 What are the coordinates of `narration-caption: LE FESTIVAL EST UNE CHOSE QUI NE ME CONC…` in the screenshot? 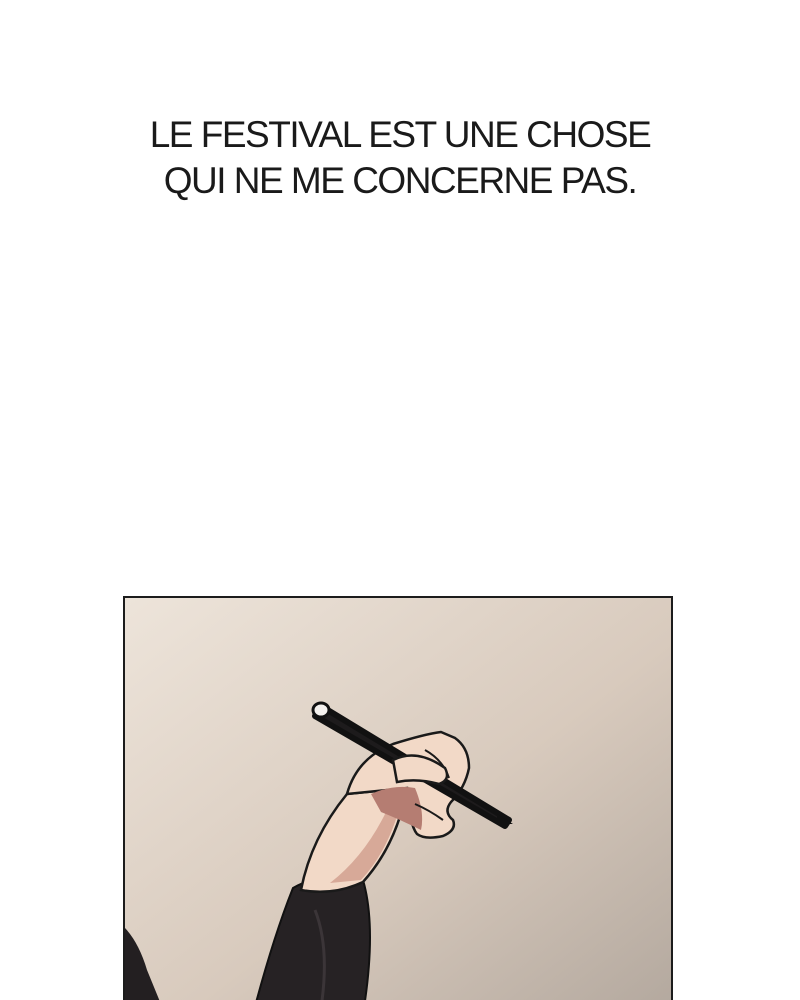 It's located at (400, 158).